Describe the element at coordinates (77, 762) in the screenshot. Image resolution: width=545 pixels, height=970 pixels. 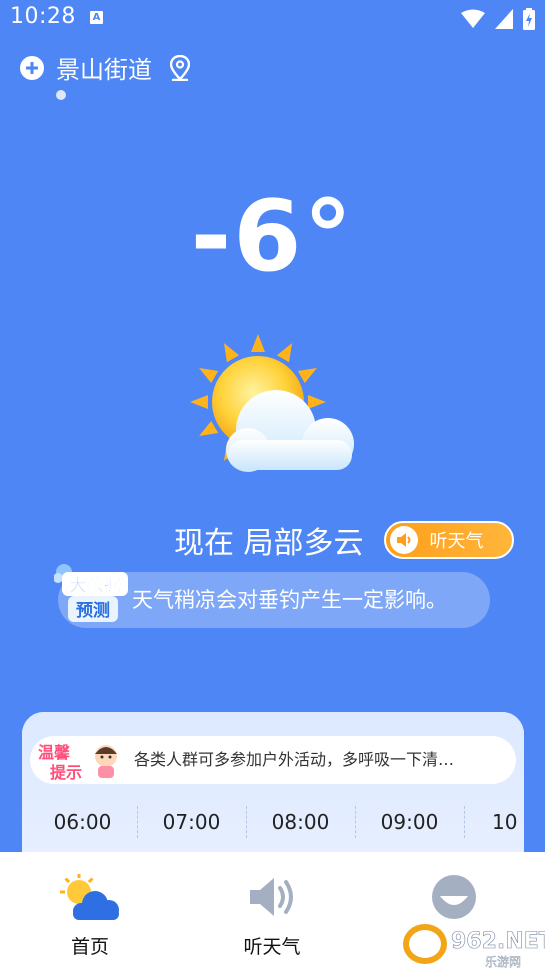
I see `warm-tip-badge-icon: 温馨 提示` at that location.